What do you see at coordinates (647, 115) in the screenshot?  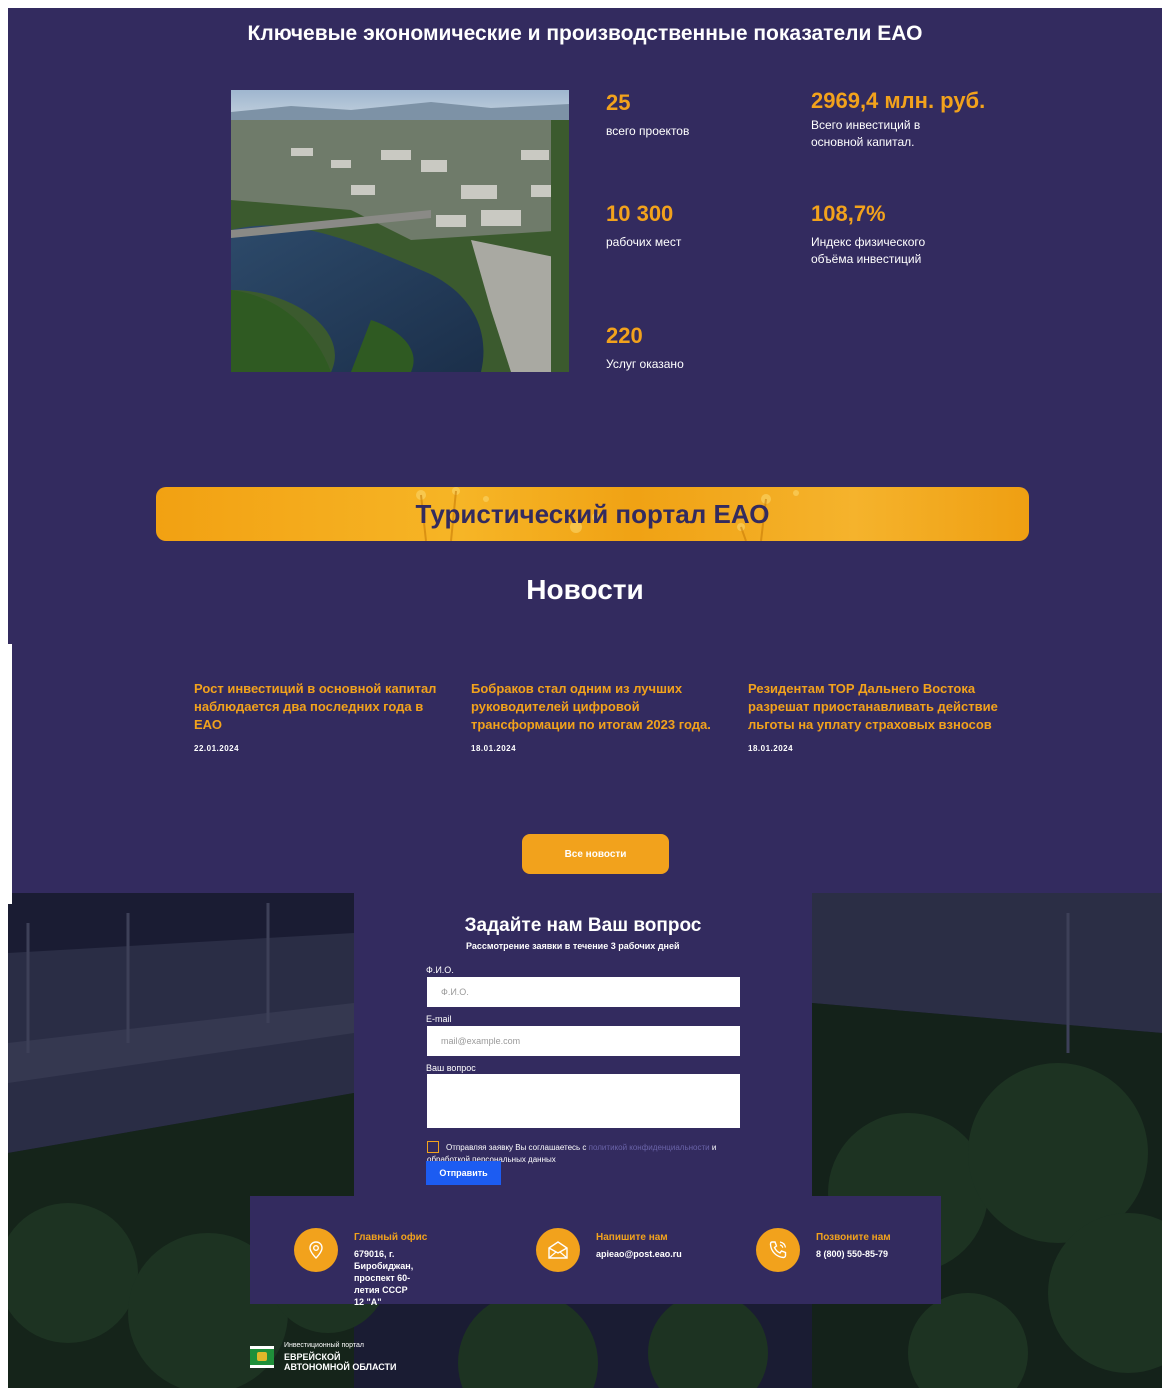 I see `stat-projects: 25 всего проектов` at bounding box center [647, 115].